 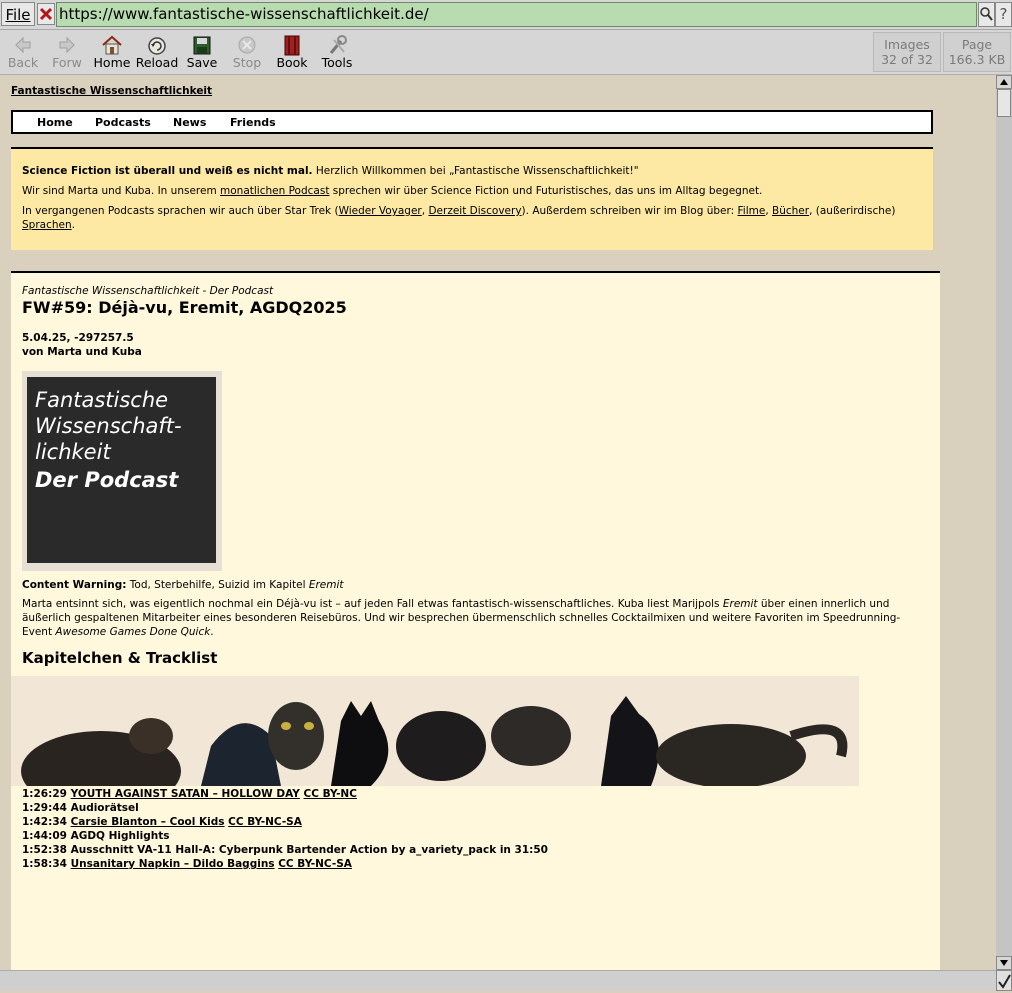 I want to click on reload-button: Reload, so click(x=157, y=52).